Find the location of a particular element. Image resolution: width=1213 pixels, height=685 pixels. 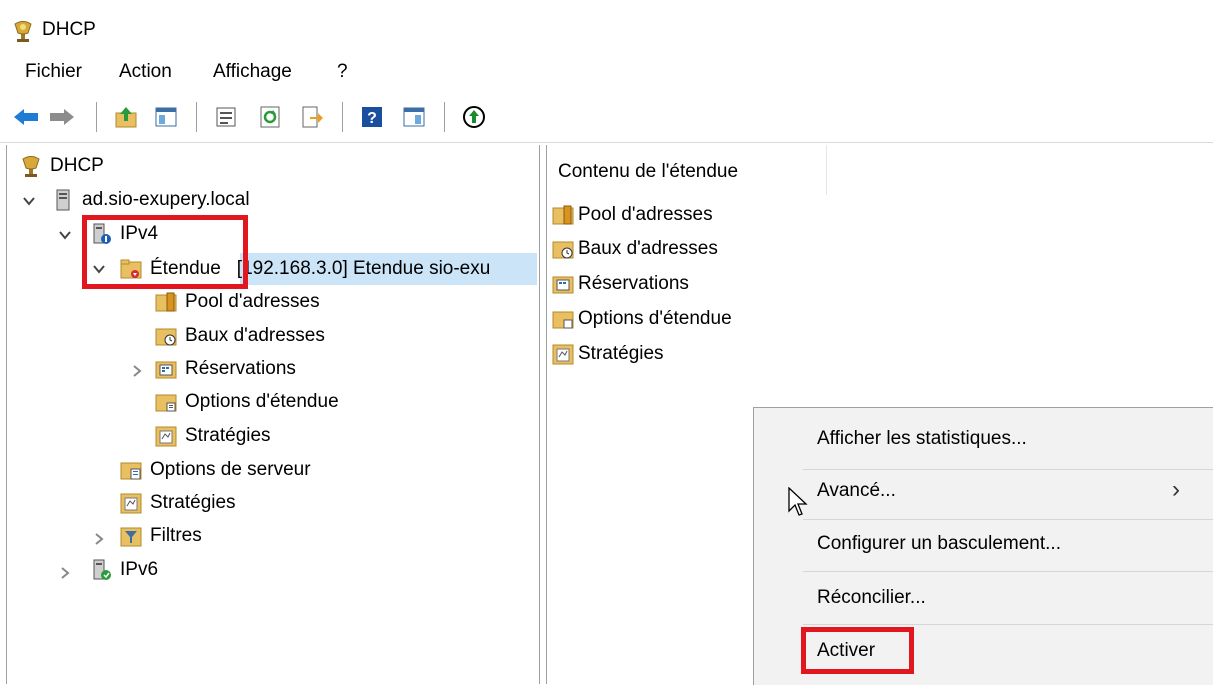

tree-label: IPv6 is located at coordinates (139, 569).